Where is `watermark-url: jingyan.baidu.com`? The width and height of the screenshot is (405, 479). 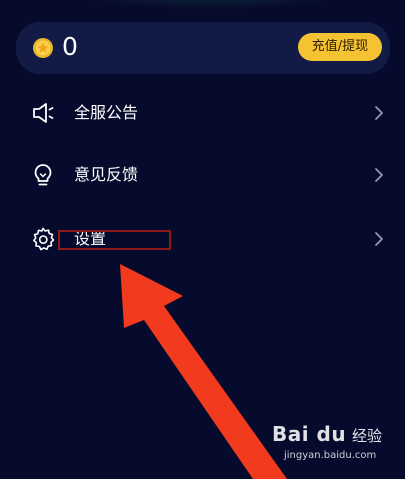
watermark-url: jingyan.baidu.com is located at coordinates (330, 455).